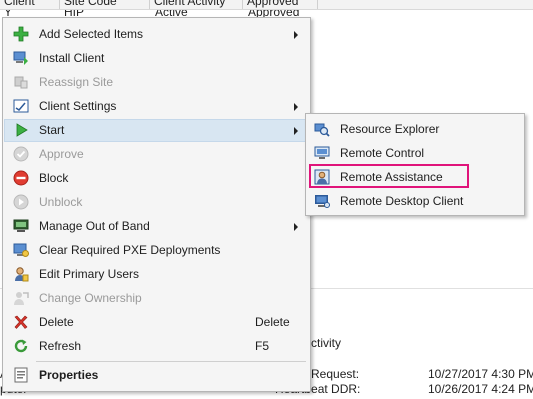 This screenshot has height=399, width=533. What do you see at coordinates (156, 178) in the screenshot?
I see `menu-item-block: Block` at bounding box center [156, 178].